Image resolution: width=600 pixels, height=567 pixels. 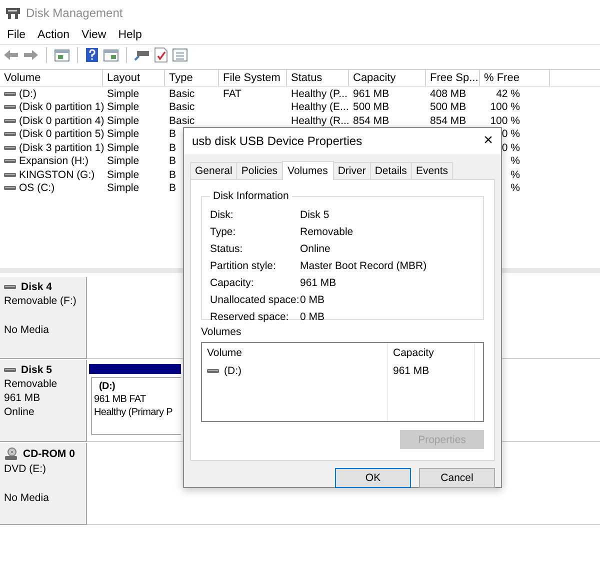 What do you see at coordinates (232, 94) in the screenshot?
I see `table-cell: FAT` at bounding box center [232, 94].